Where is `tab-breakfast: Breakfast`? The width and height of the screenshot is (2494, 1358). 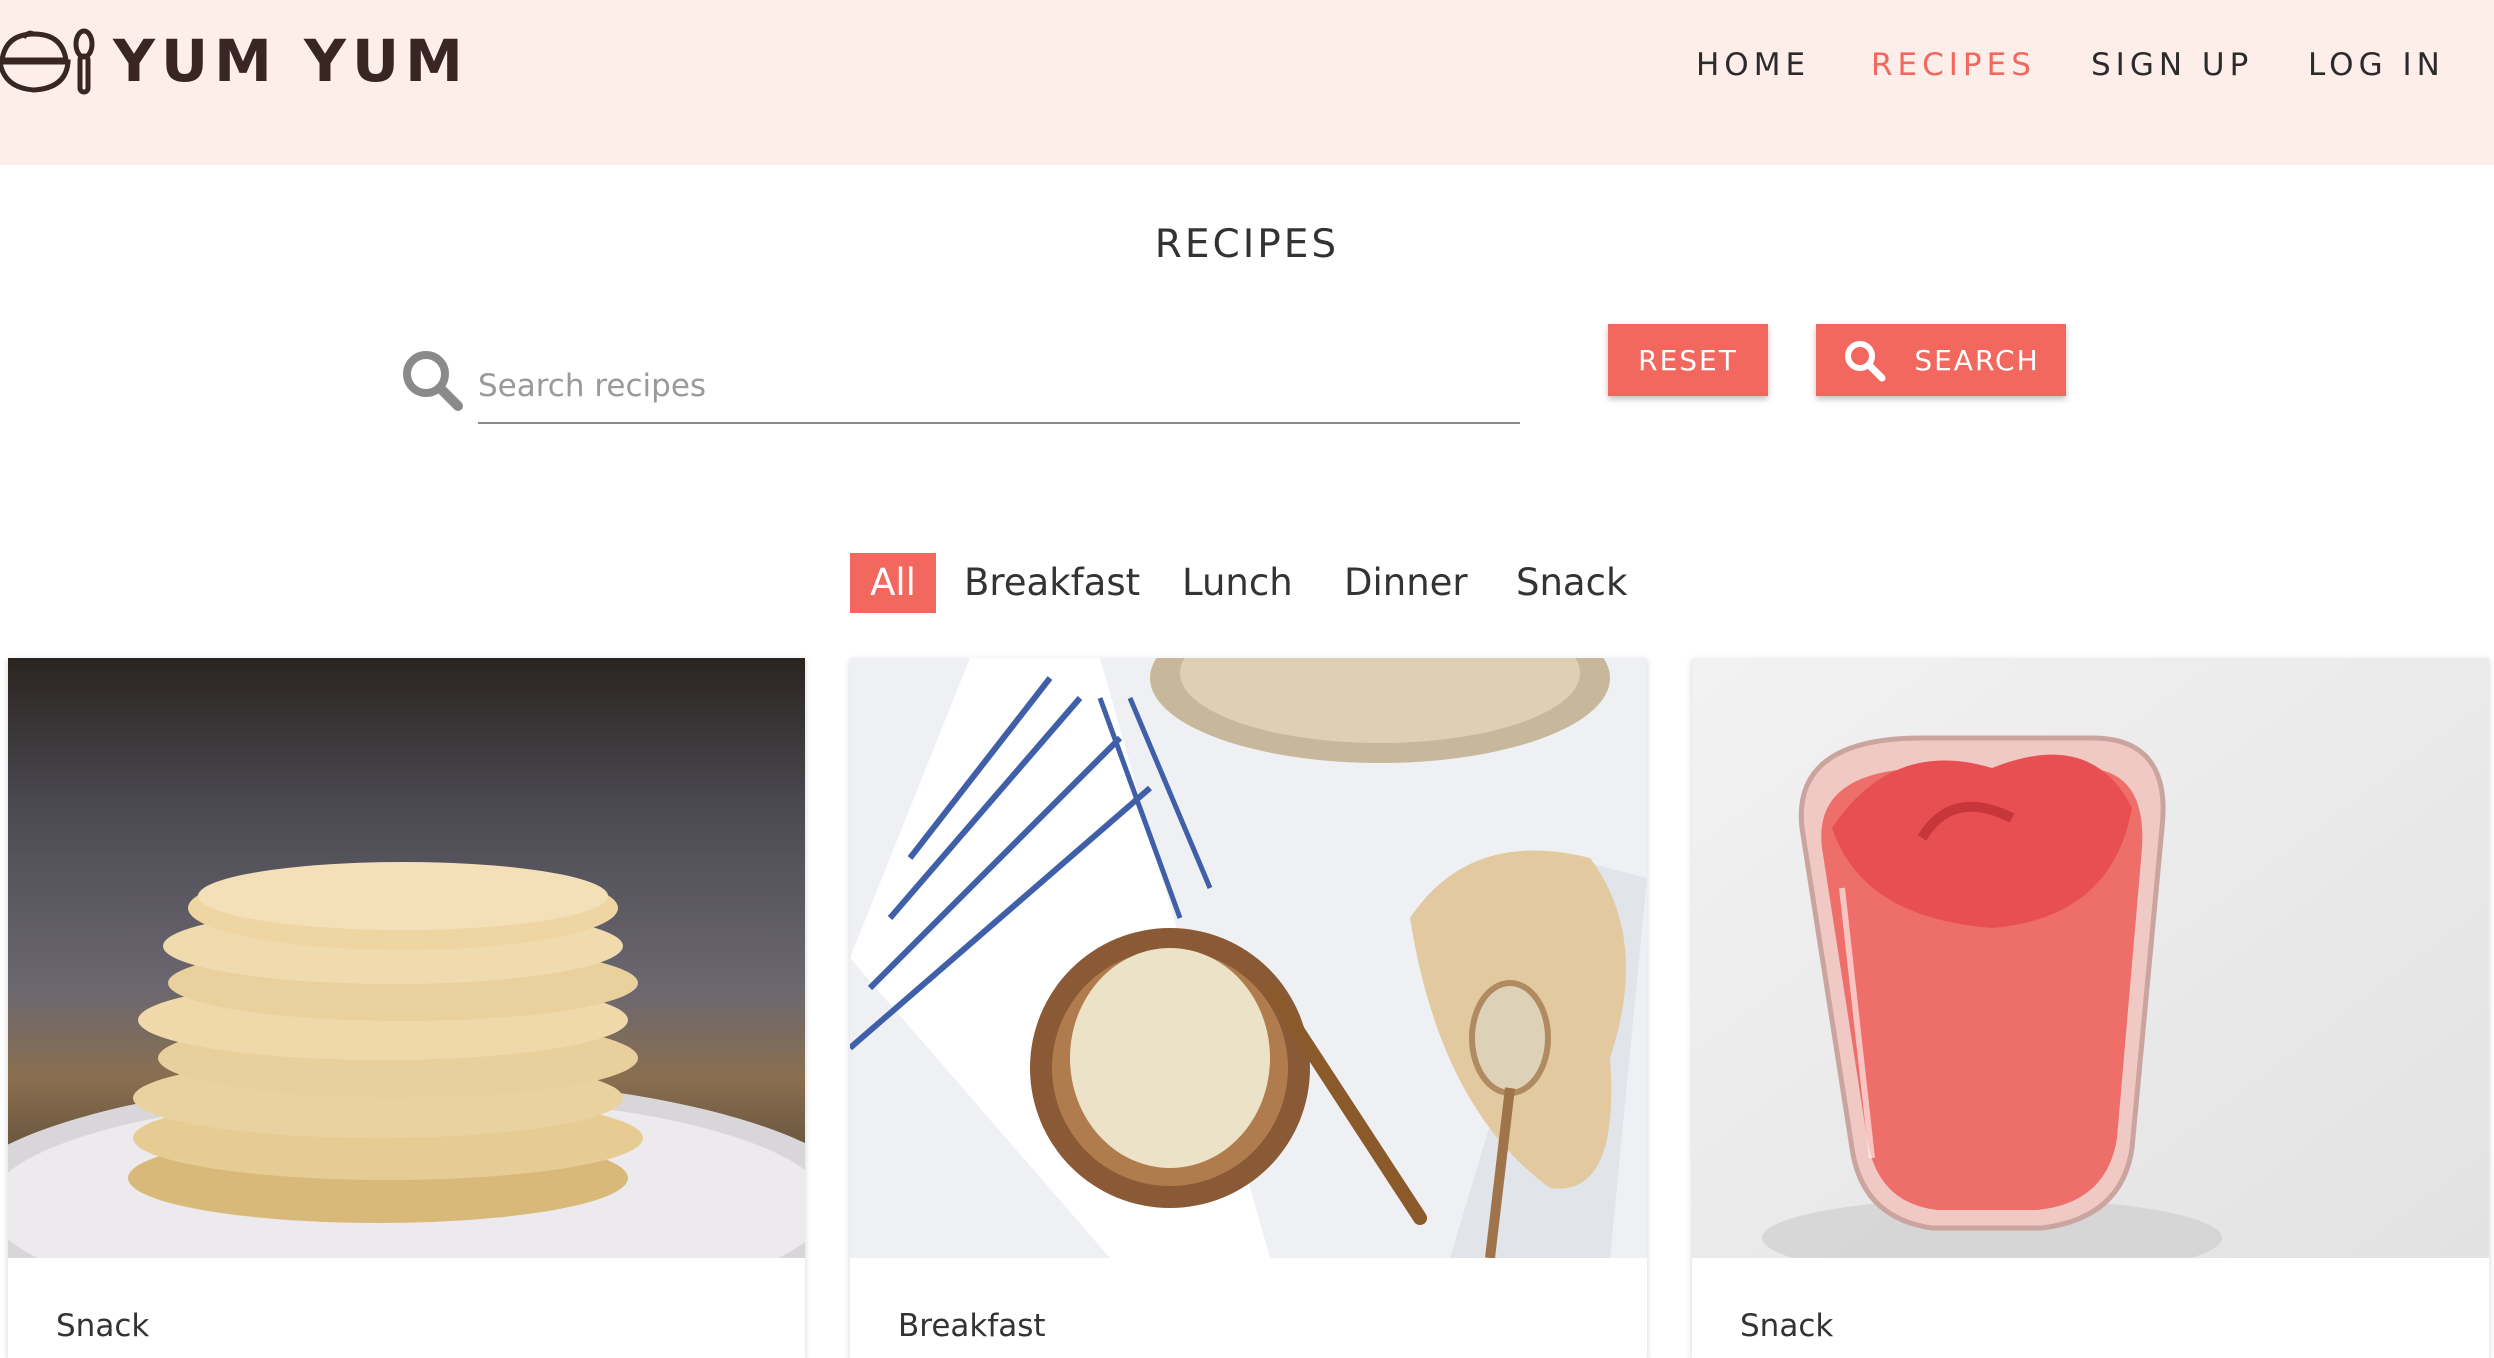 tab-breakfast: Breakfast is located at coordinates (1052, 583).